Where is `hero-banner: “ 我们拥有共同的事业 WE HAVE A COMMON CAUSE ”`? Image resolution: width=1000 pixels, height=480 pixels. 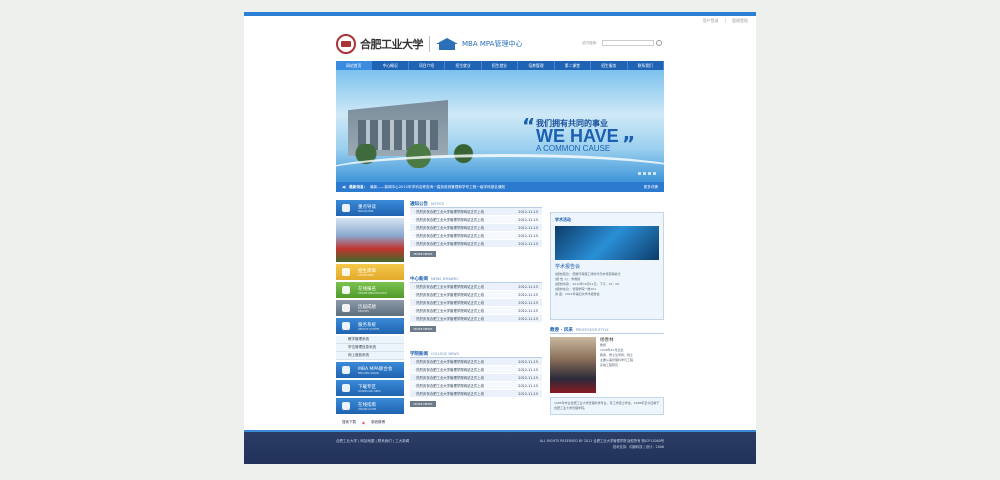
hero-banner: “ 我们拥有共同的事业 WE HAVE A COMMON CAUSE ” is located at coordinates (500, 126).